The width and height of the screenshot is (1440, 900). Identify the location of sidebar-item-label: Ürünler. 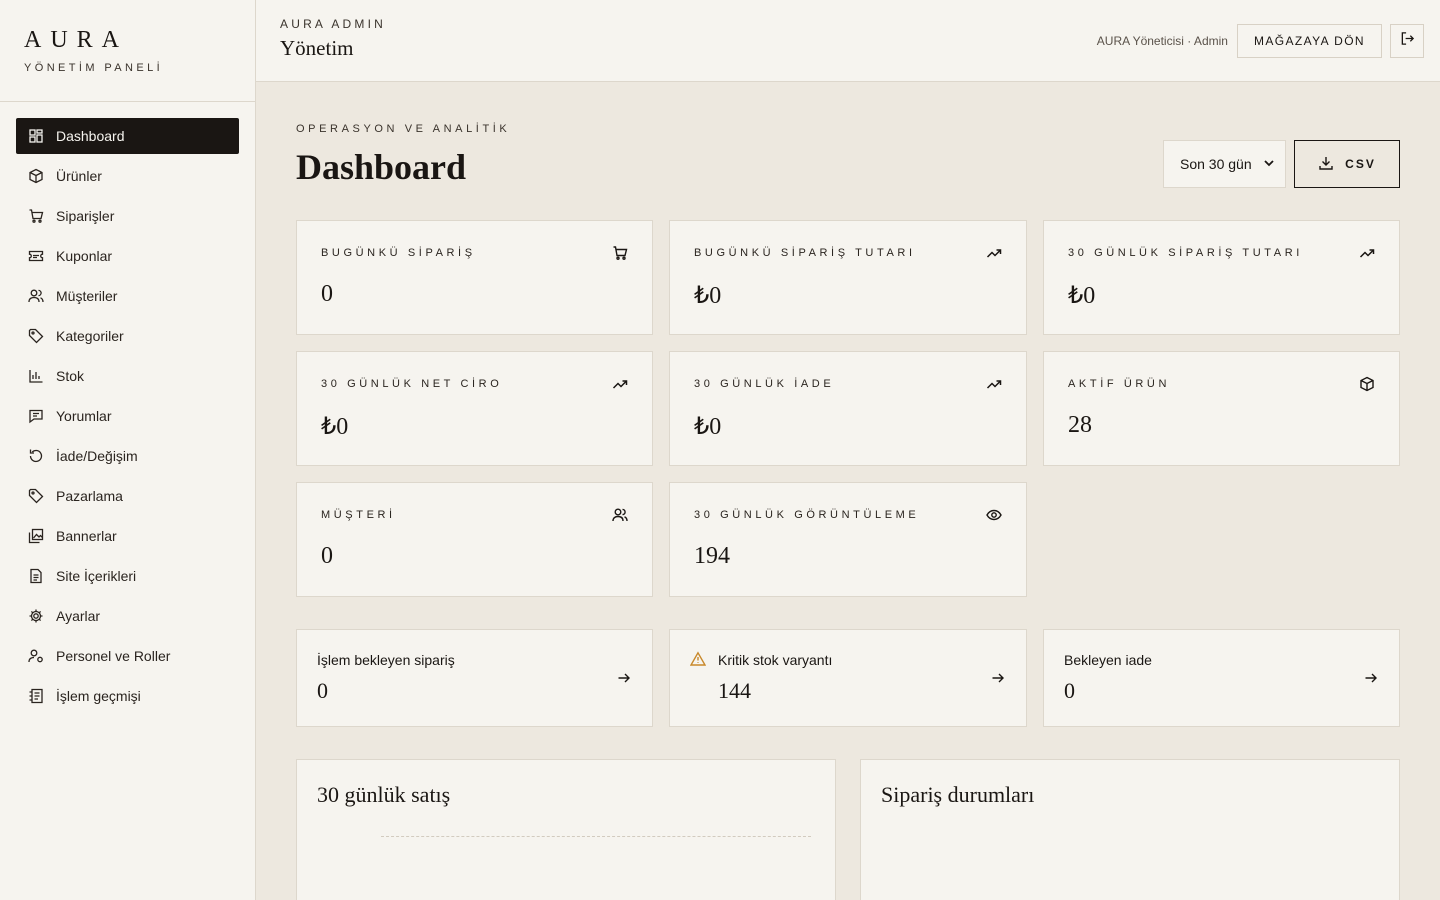
(79, 176).